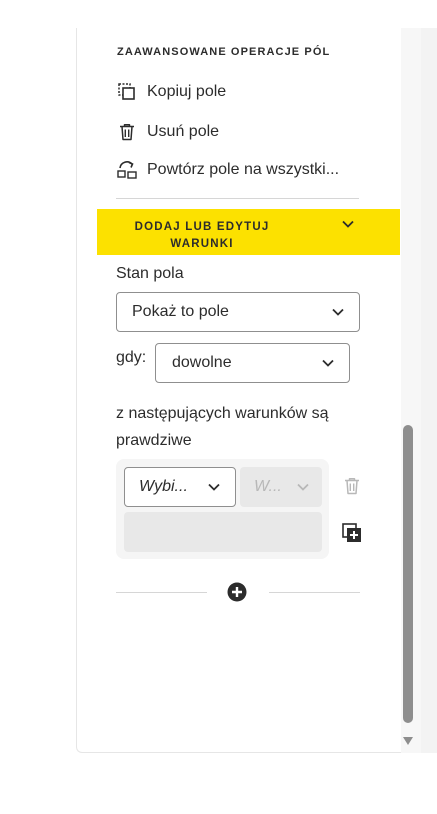  What do you see at coordinates (150, 273) in the screenshot?
I see `field-state-label: Stan pola` at bounding box center [150, 273].